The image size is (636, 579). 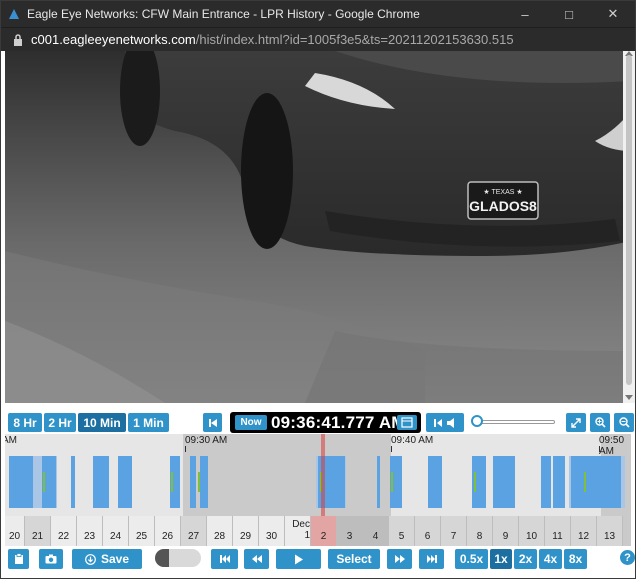 I want to click on plate-number: GLADOS8, so click(x=503, y=206).